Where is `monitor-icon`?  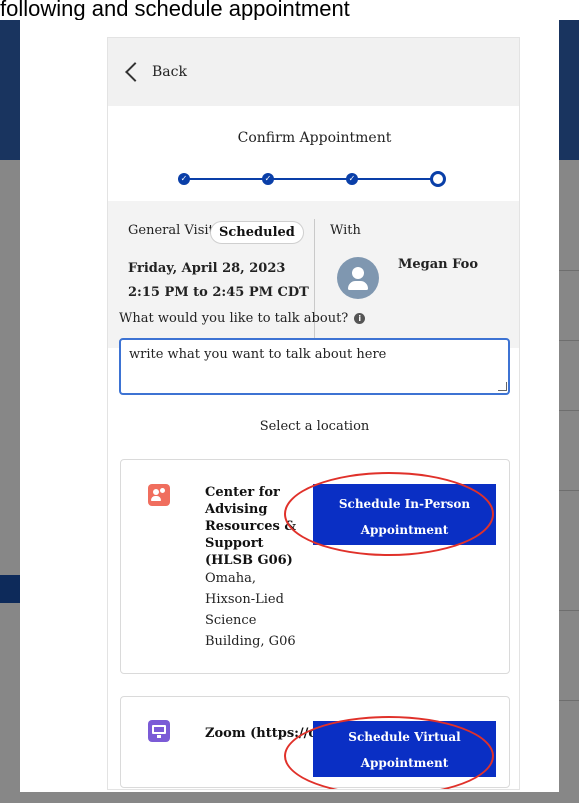 monitor-icon is located at coordinates (159, 731).